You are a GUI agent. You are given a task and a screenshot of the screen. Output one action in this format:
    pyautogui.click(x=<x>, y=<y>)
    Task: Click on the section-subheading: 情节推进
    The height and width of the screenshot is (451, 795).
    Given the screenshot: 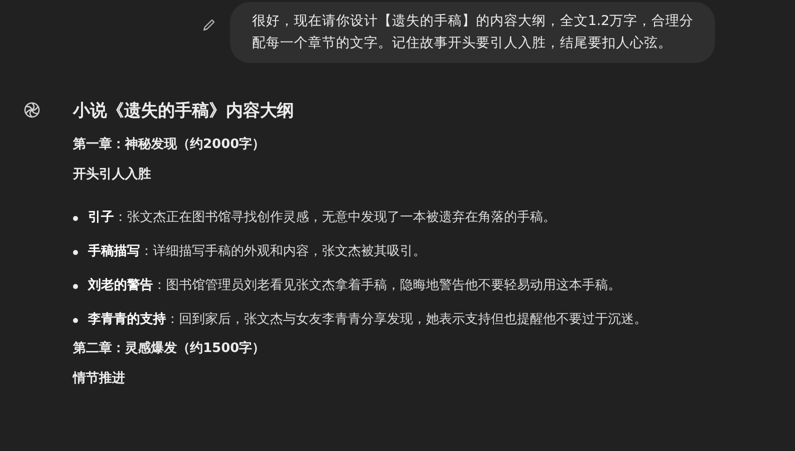 What is the action you would take?
    pyautogui.click(x=99, y=379)
    